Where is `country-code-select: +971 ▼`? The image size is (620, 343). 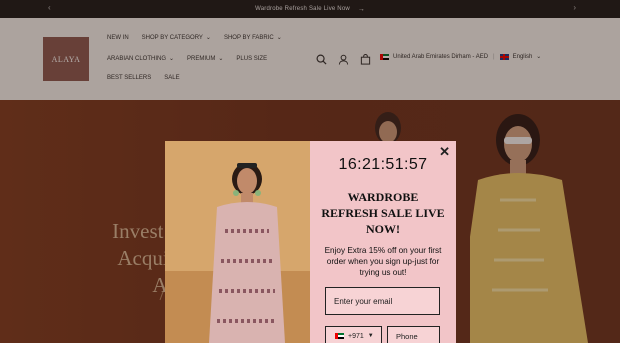
country-code-select: +971 ▼ is located at coordinates (353, 334).